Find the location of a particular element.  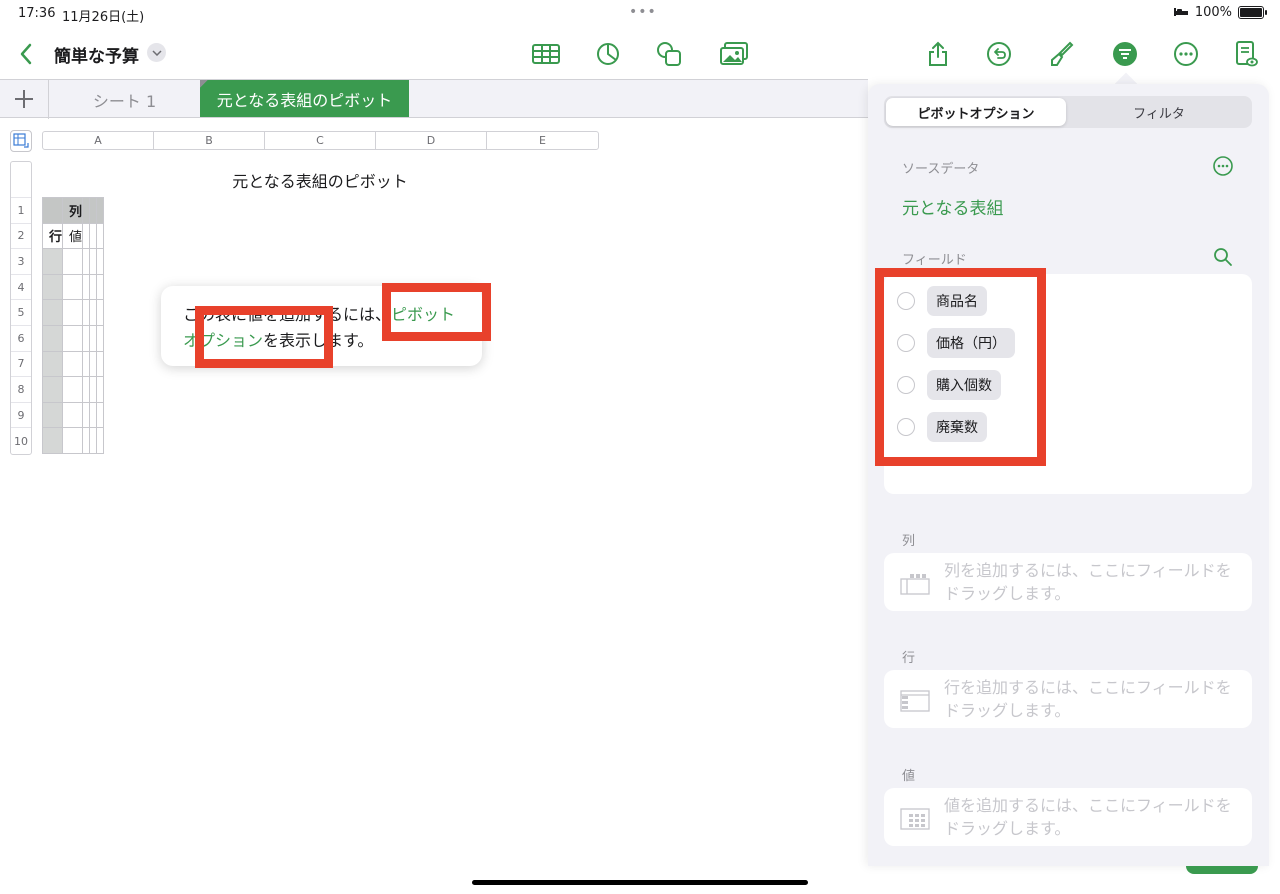

row-header: 9 is located at coordinates (21, 416).